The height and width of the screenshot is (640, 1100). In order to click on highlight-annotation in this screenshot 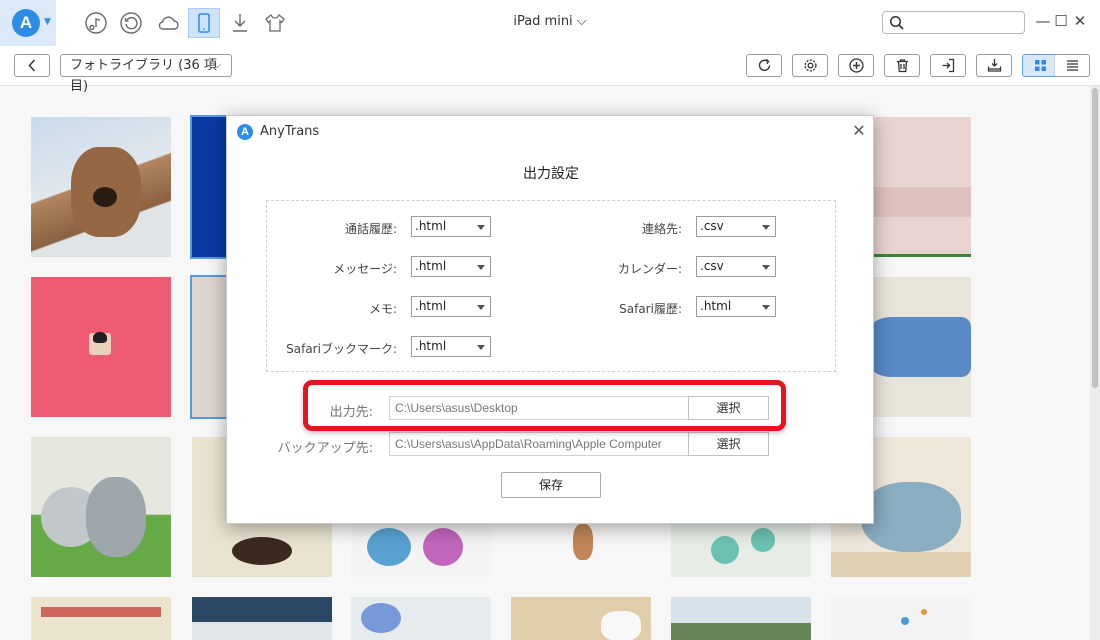, I will do `click(544, 405)`.